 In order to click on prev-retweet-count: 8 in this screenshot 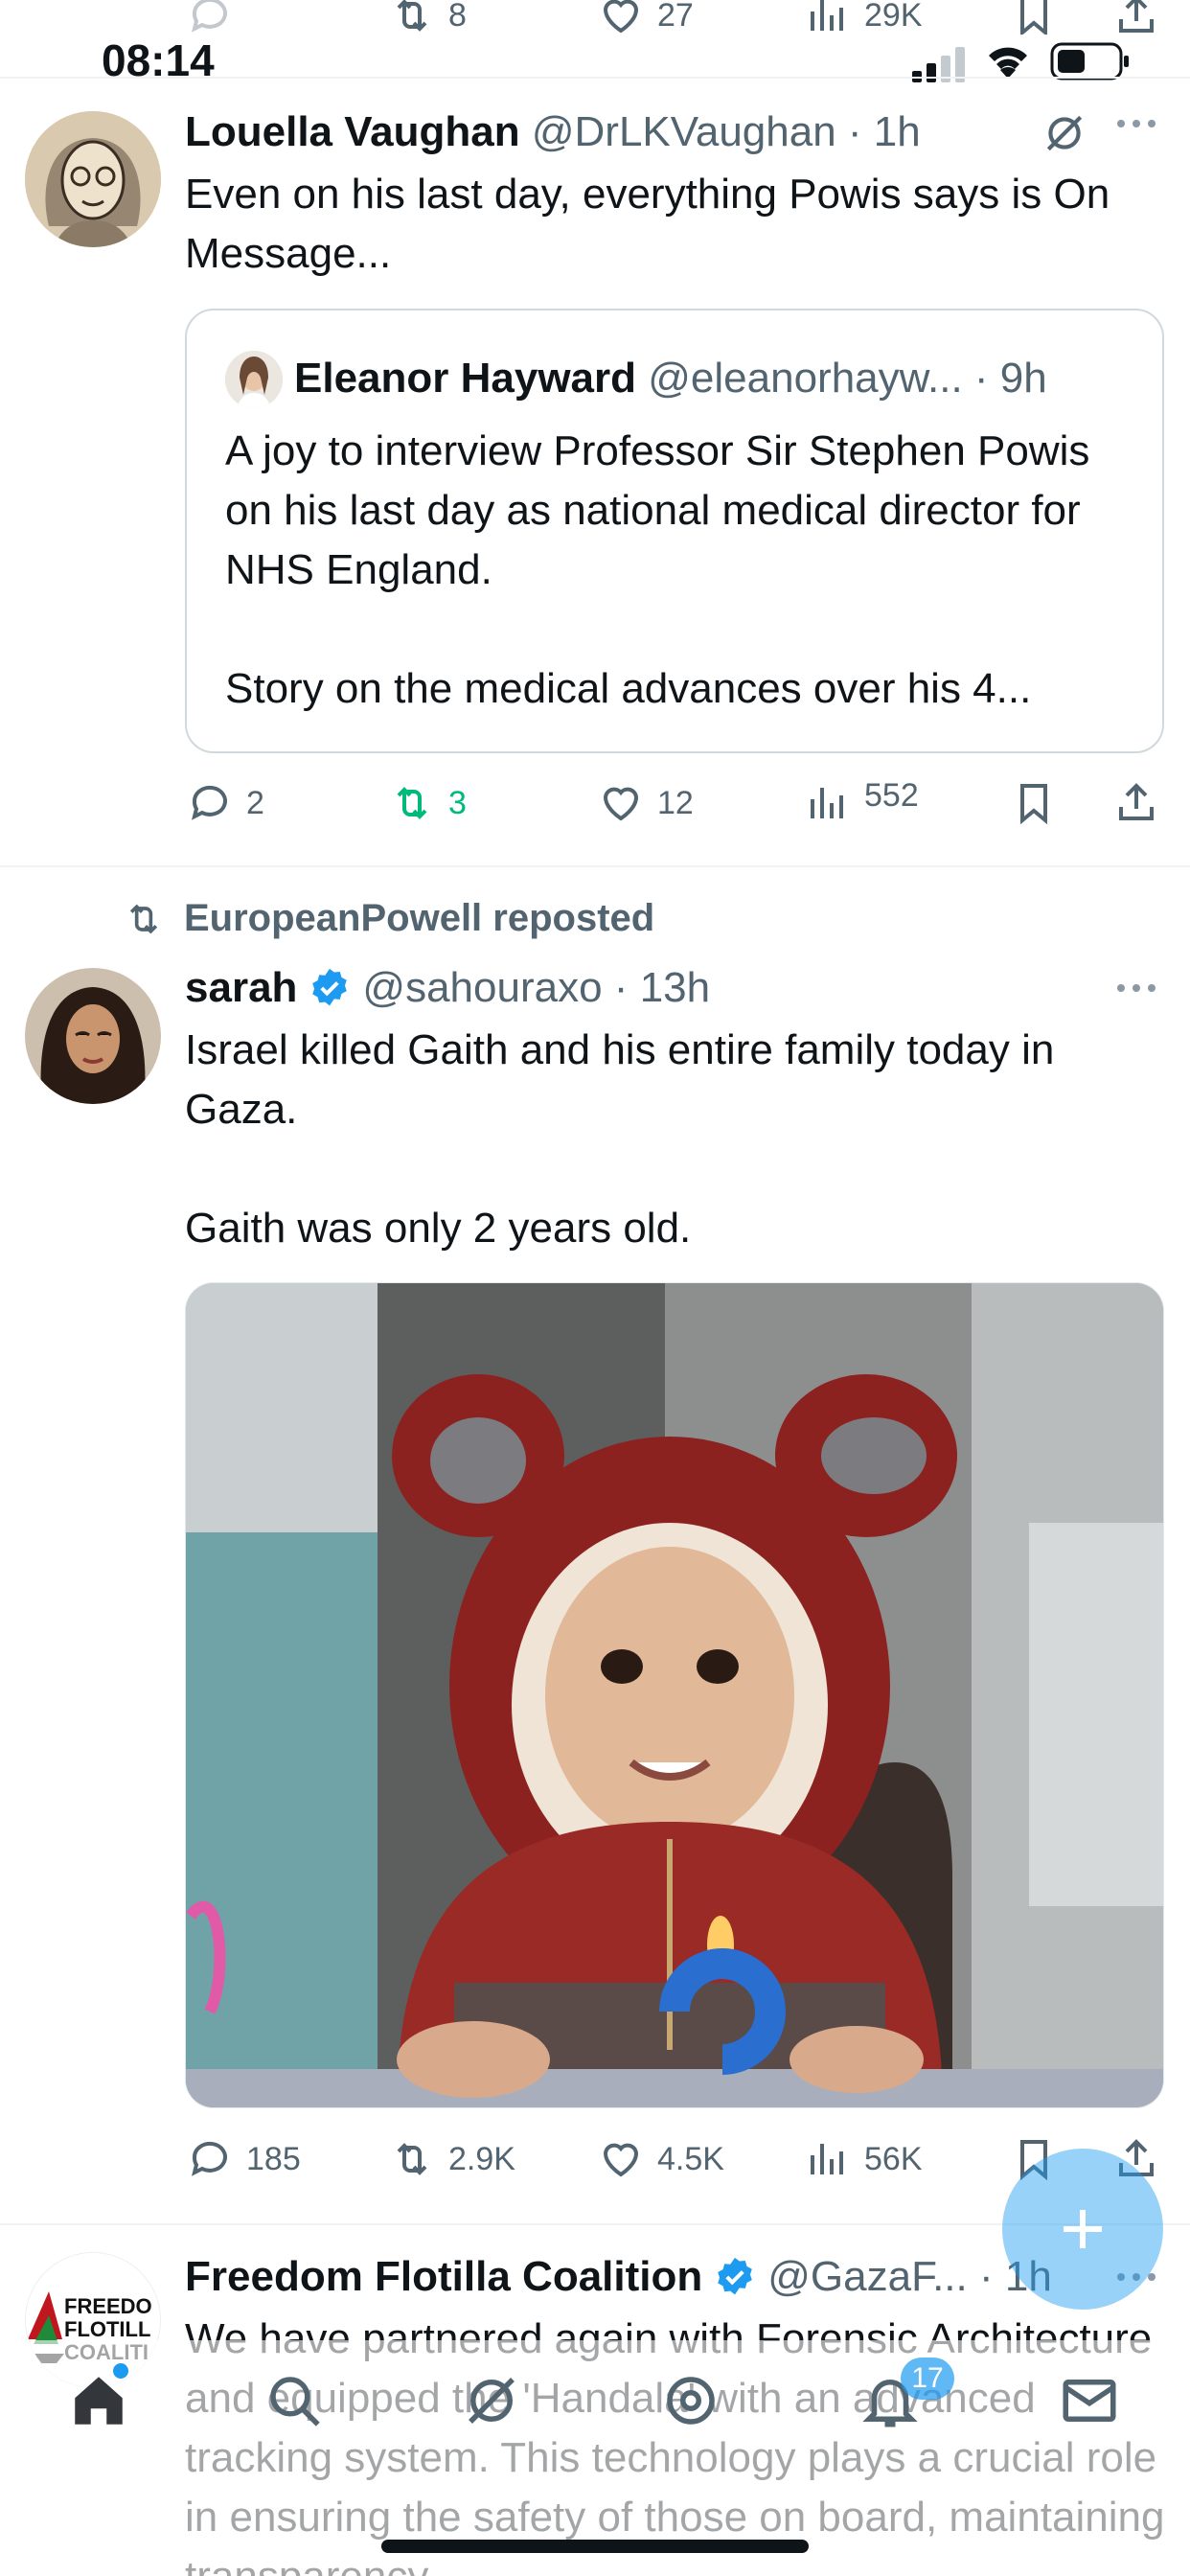, I will do `click(458, 17)`.